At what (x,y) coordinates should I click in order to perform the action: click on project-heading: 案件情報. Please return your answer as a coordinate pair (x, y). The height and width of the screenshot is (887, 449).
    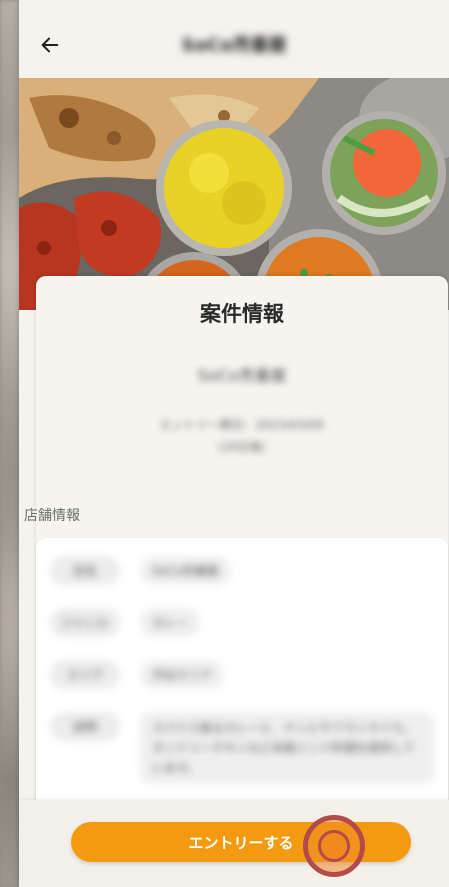
    Looking at the image, I should click on (242, 314).